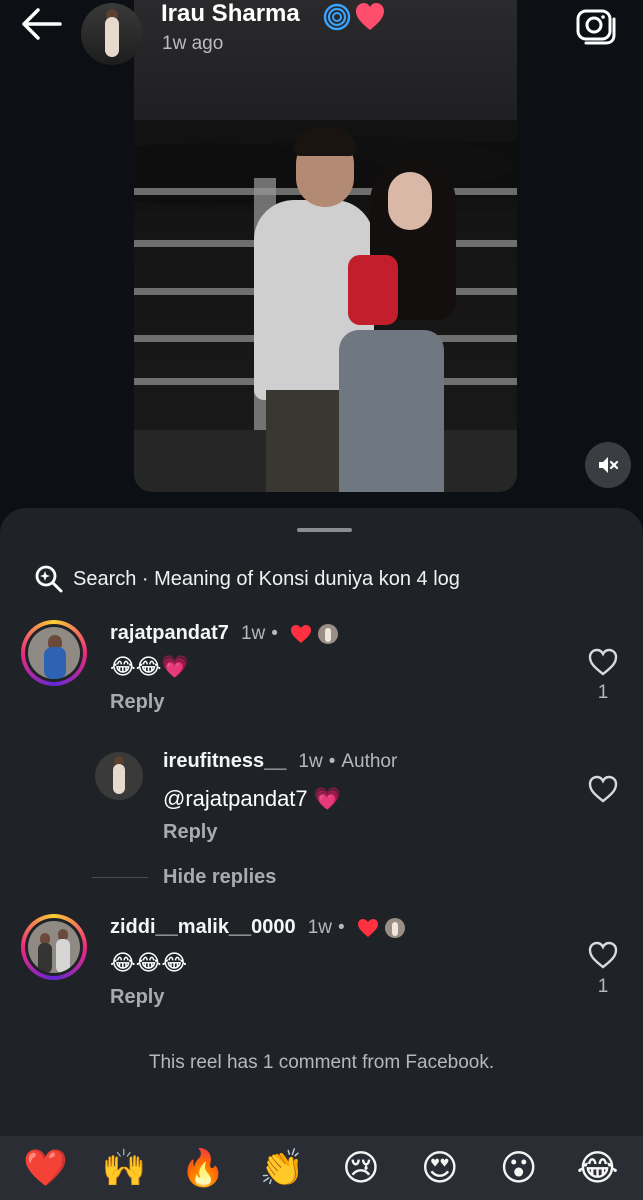 The image size is (643, 1200). Describe the element at coordinates (282, 1168) in the screenshot. I see `emoji-clap-button: 👏` at that location.